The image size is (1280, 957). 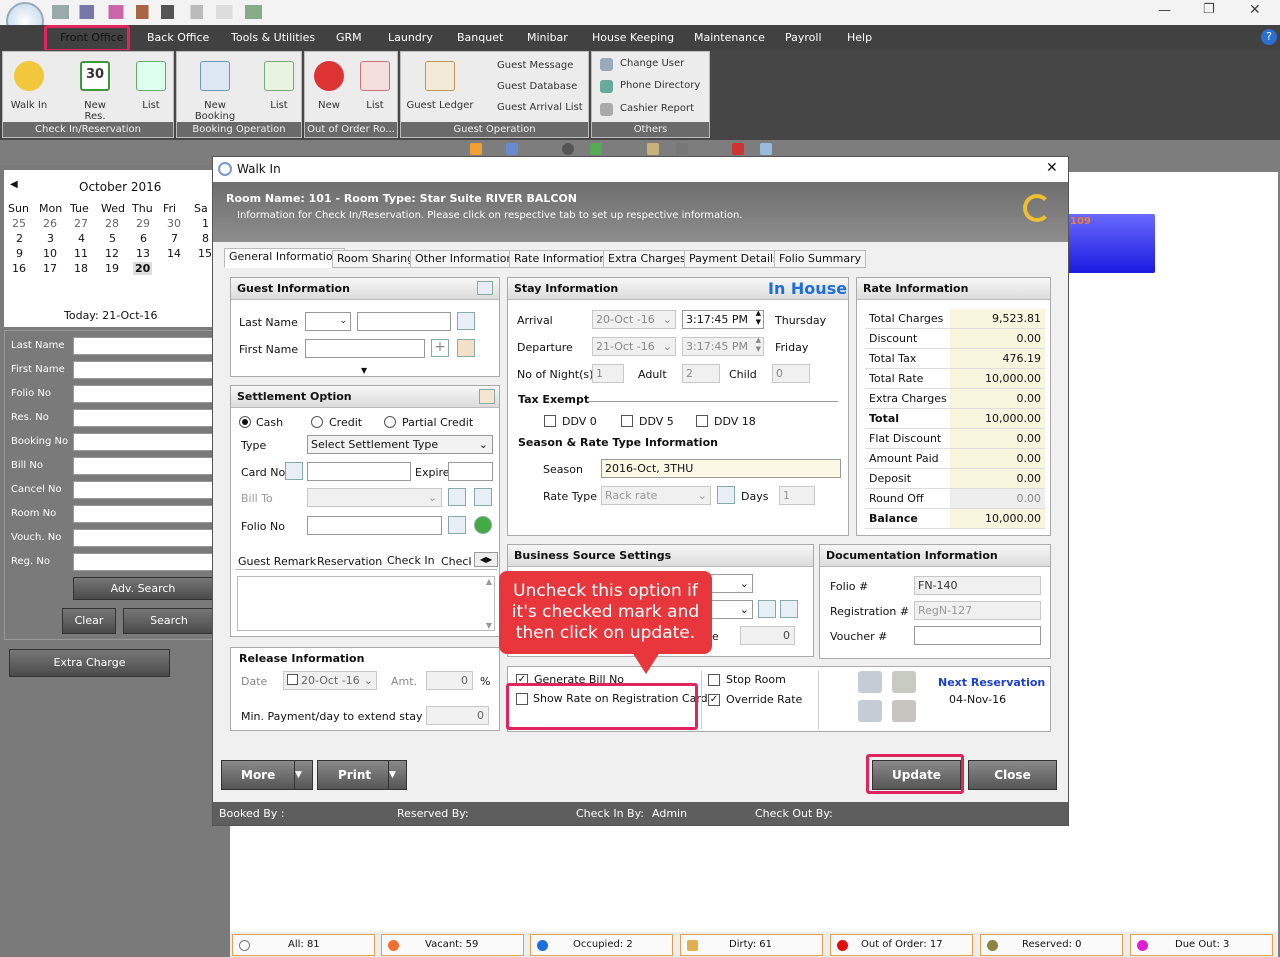 What do you see at coordinates (464, 259) in the screenshot?
I see `tab-other-information: Other Information` at bounding box center [464, 259].